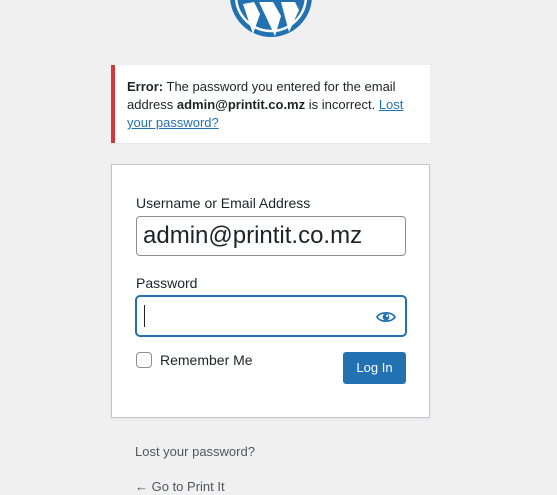 Image resolution: width=557 pixels, height=495 pixels. I want to click on remember-me: Remember Me, so click(194, 360).